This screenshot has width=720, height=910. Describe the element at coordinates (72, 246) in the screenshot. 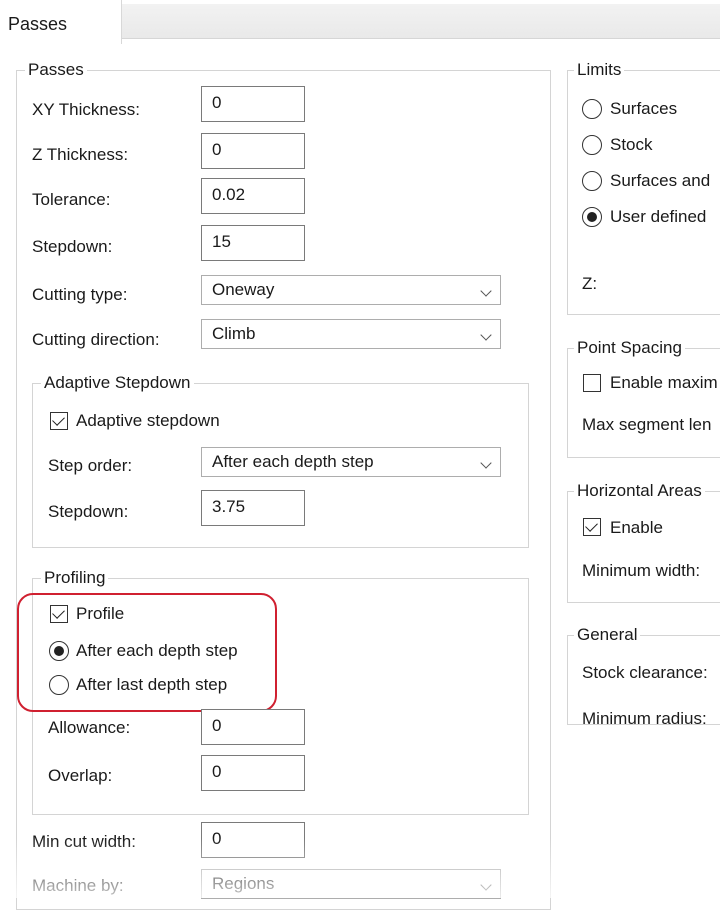

I see `stepdown-label: Stepdown:` at that location.